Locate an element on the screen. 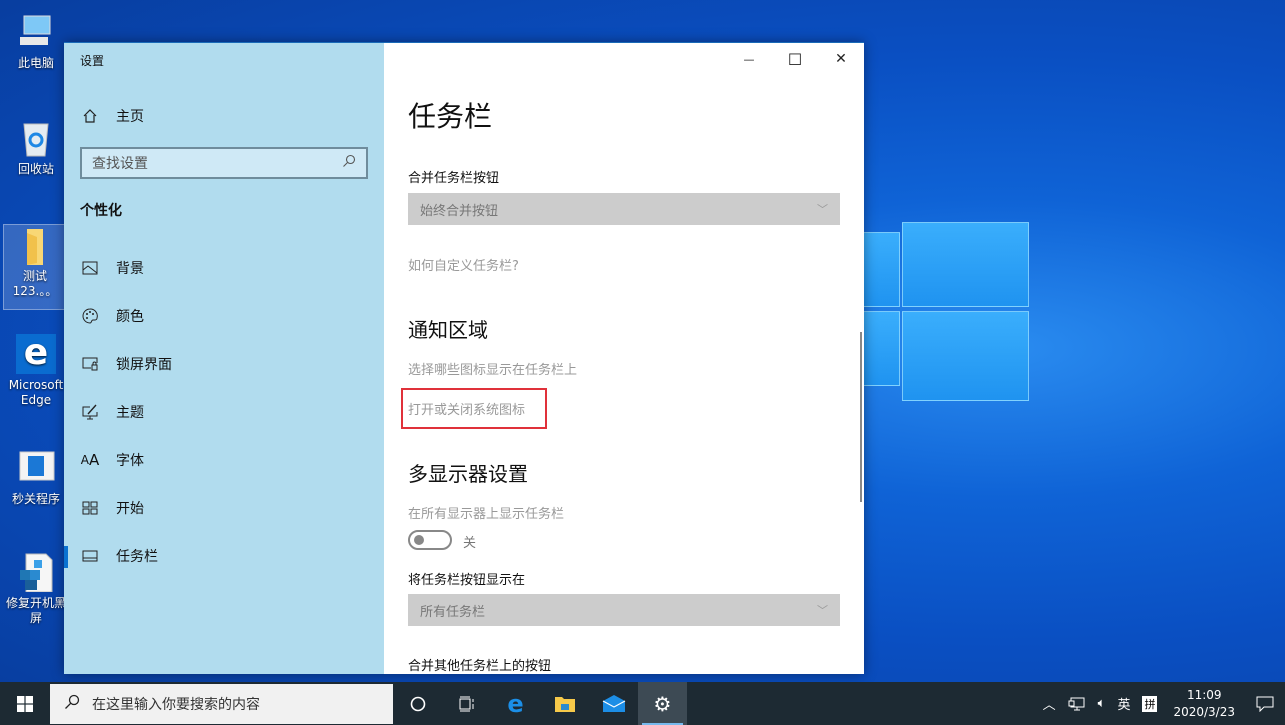  volume-icon: 🔈︎ is located at coordinates (1101, 703).